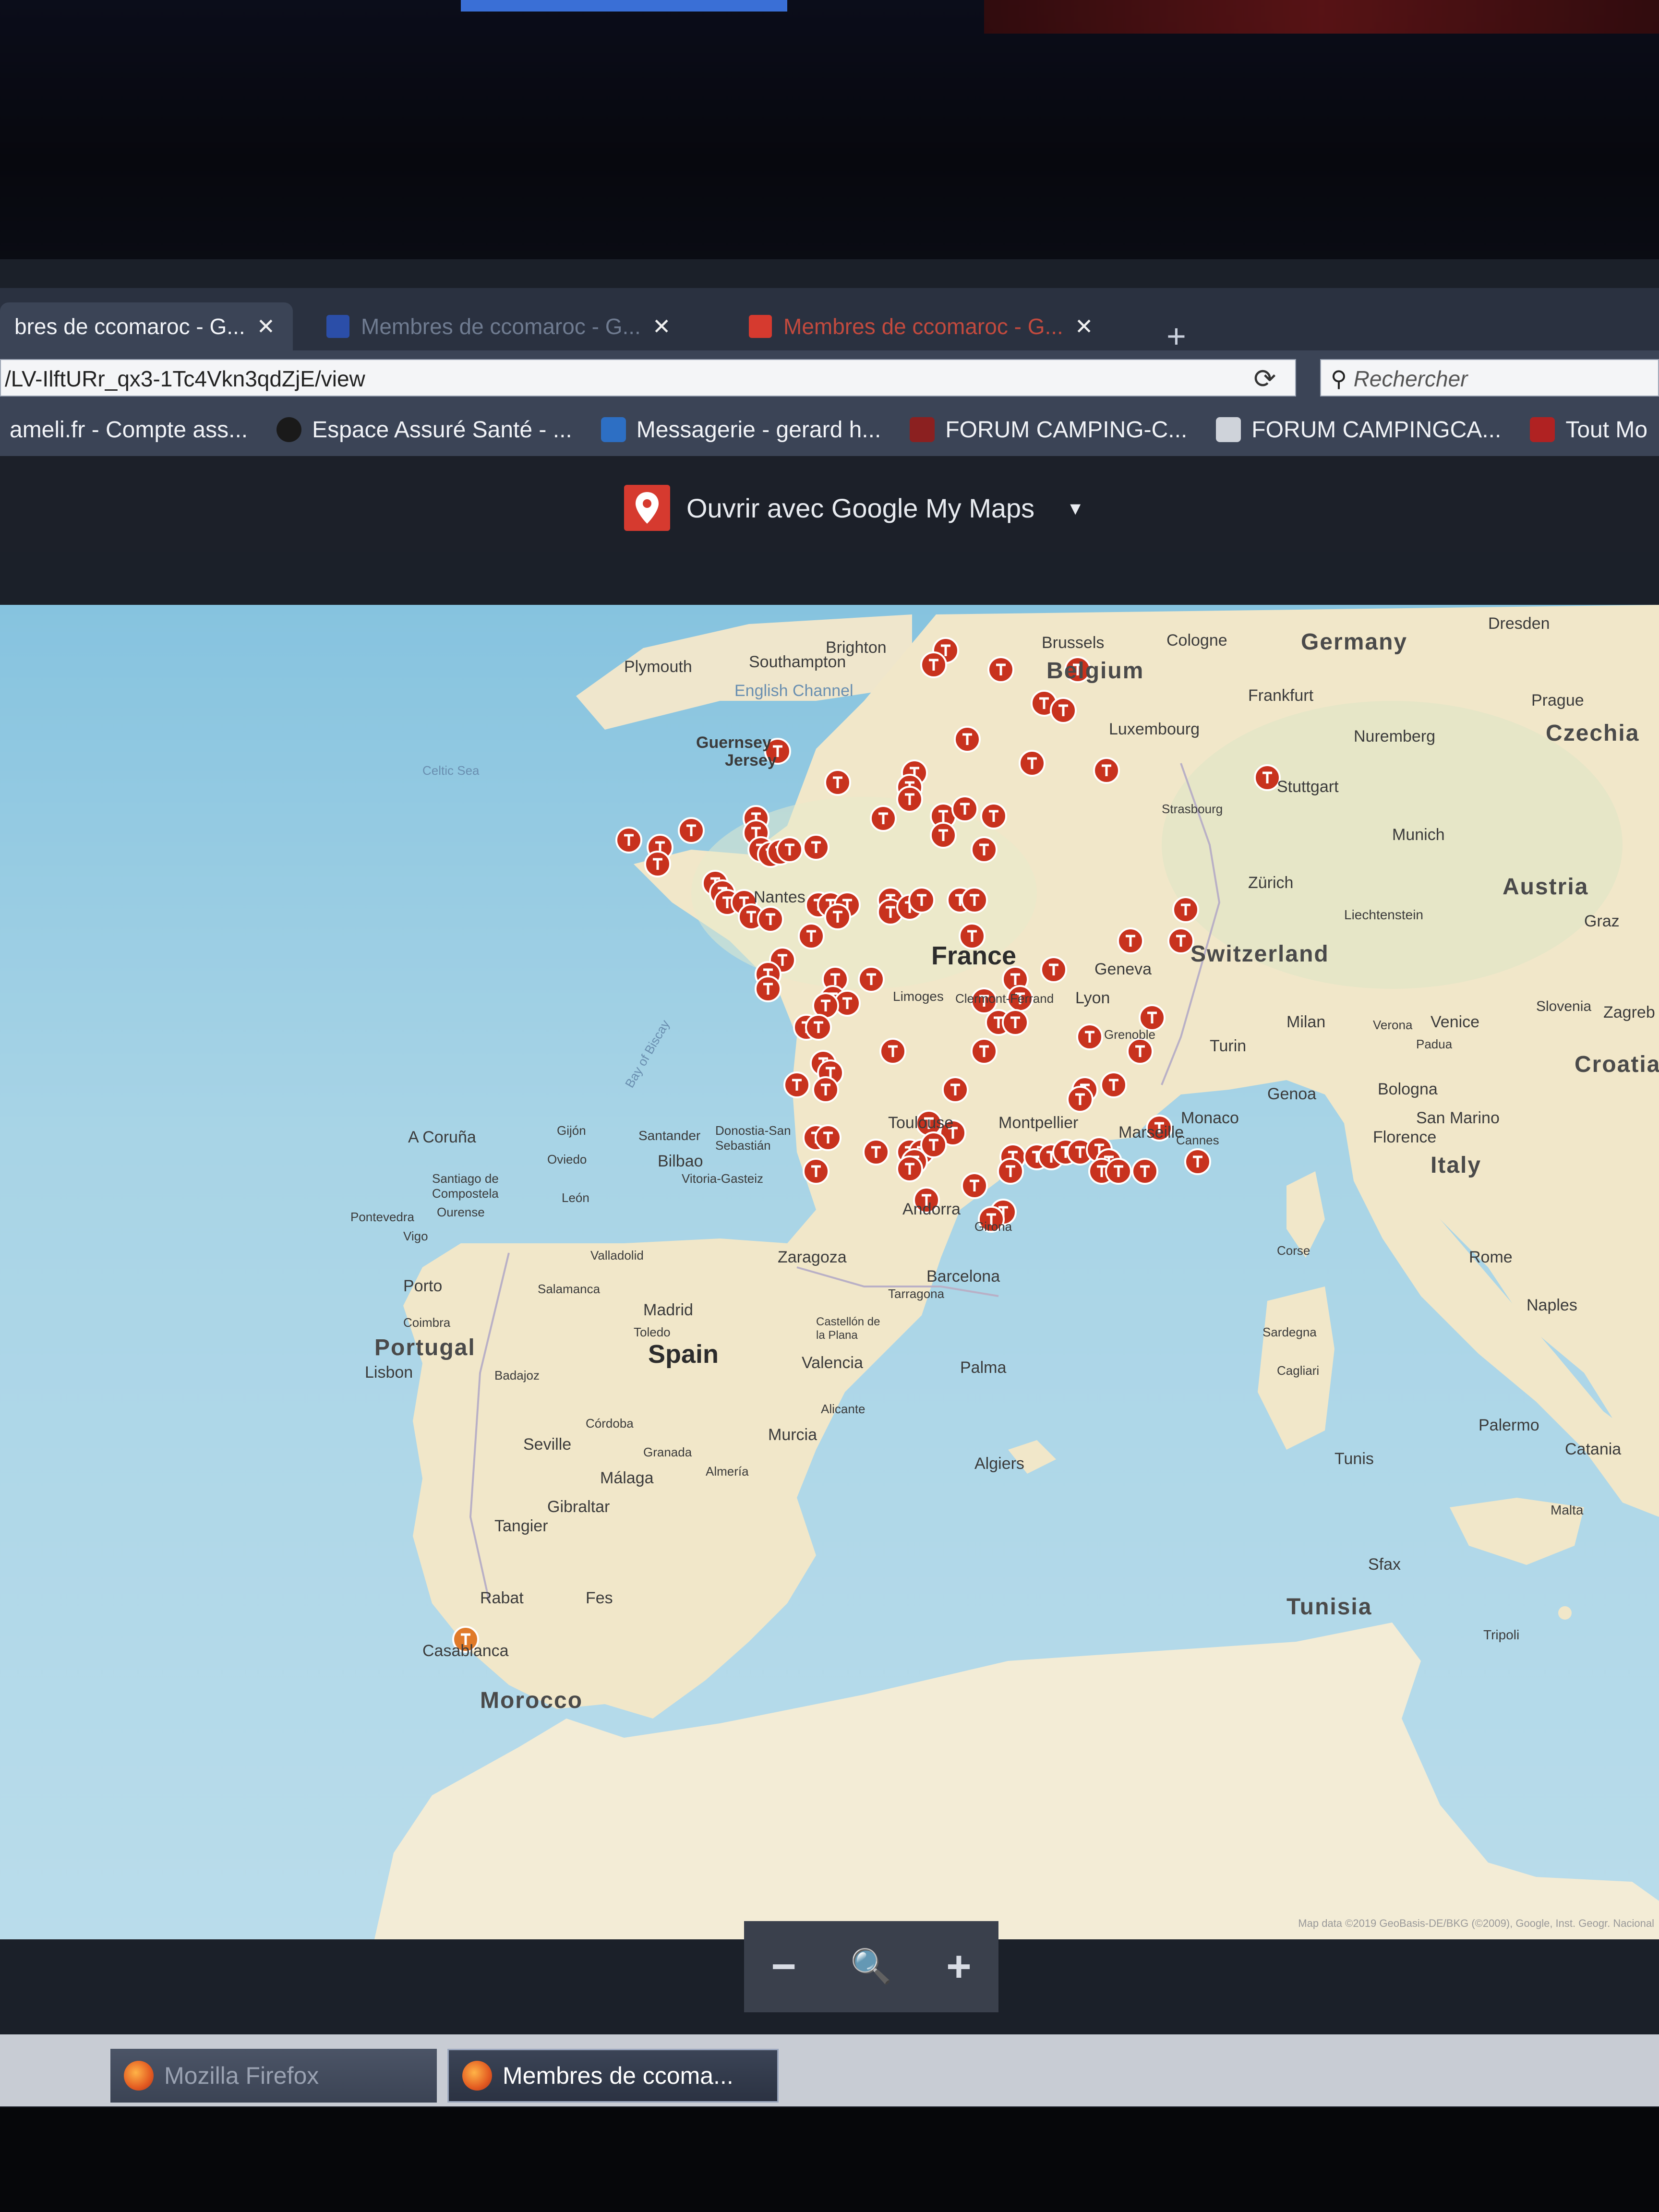 The width and height of the screenshot is (1659, 2212). I want to click on country-label: Morocco, so click(531, 1700).